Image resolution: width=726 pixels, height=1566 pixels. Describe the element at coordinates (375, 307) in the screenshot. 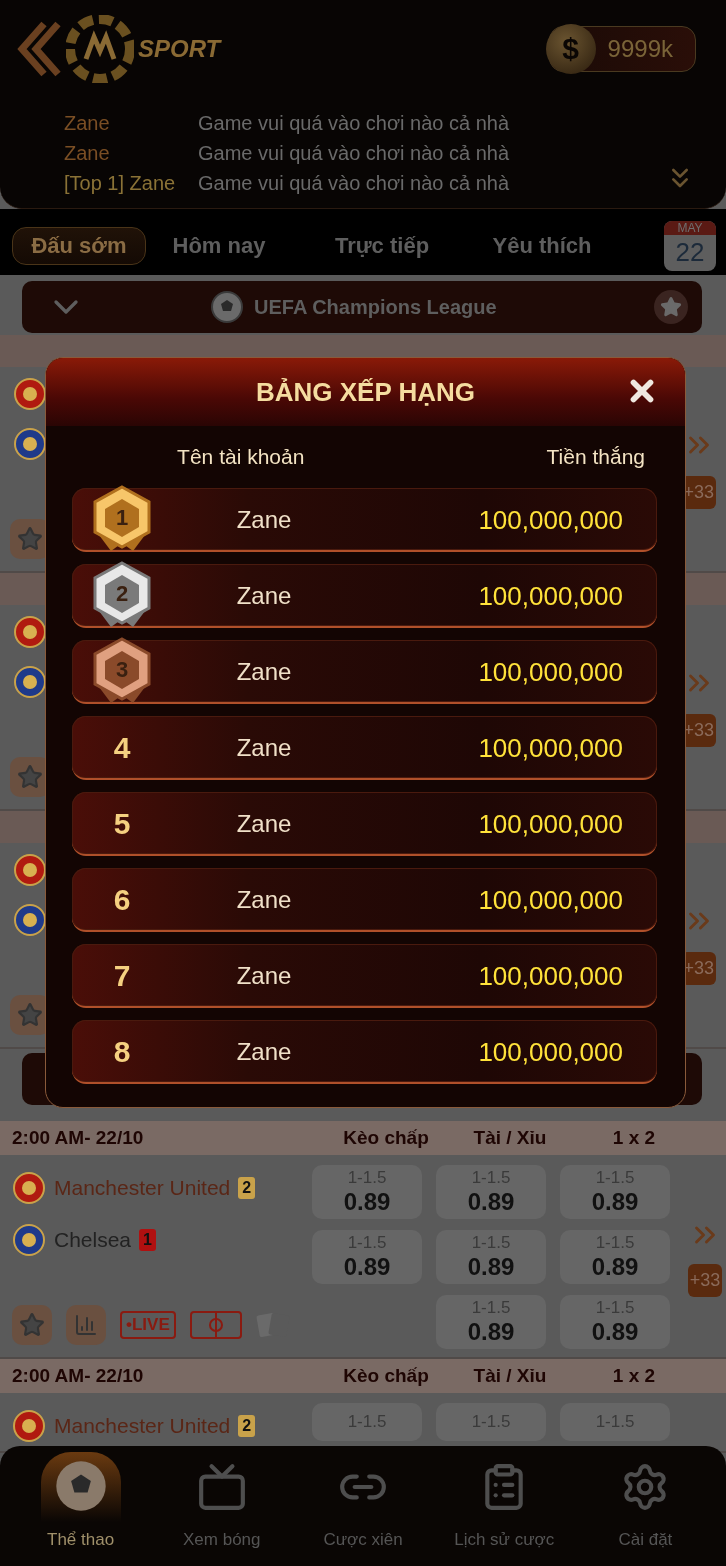

I see `league-name: UEFA Champions League` at that location.